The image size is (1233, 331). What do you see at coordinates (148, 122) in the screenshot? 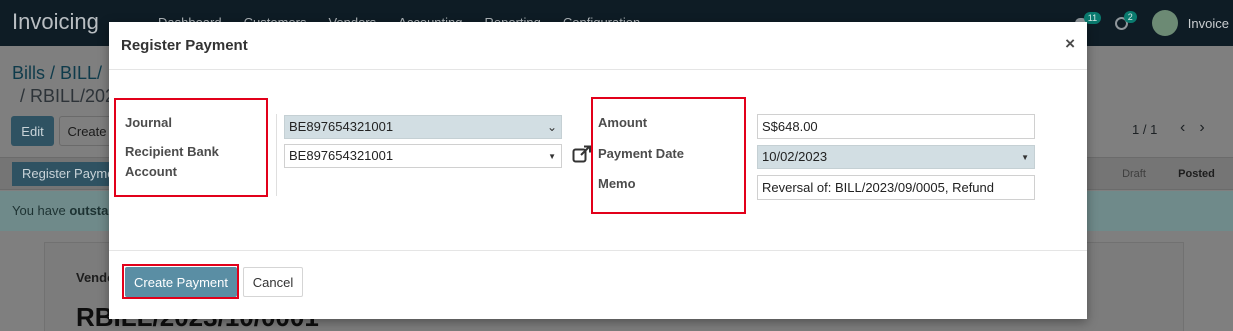
I see `journal-label: Journal` at bounding box center [148, 122].